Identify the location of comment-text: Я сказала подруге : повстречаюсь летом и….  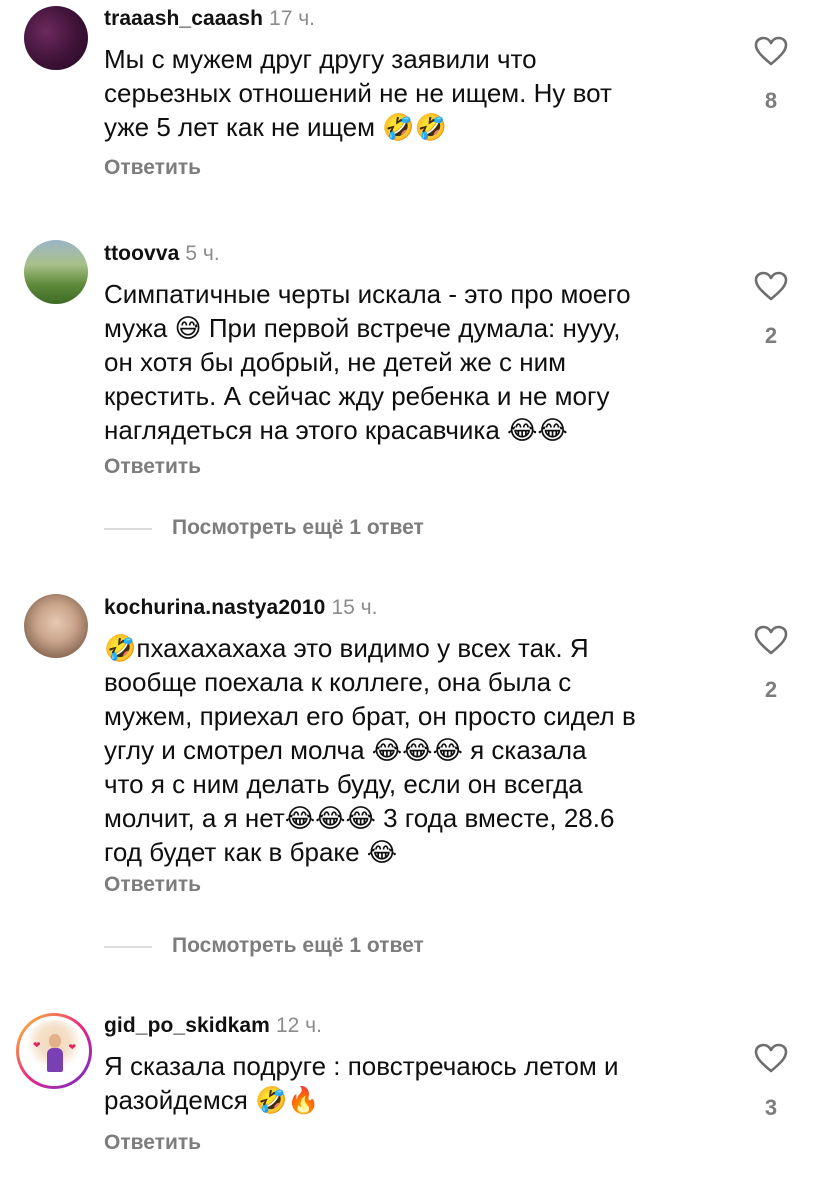
(361, 1083).